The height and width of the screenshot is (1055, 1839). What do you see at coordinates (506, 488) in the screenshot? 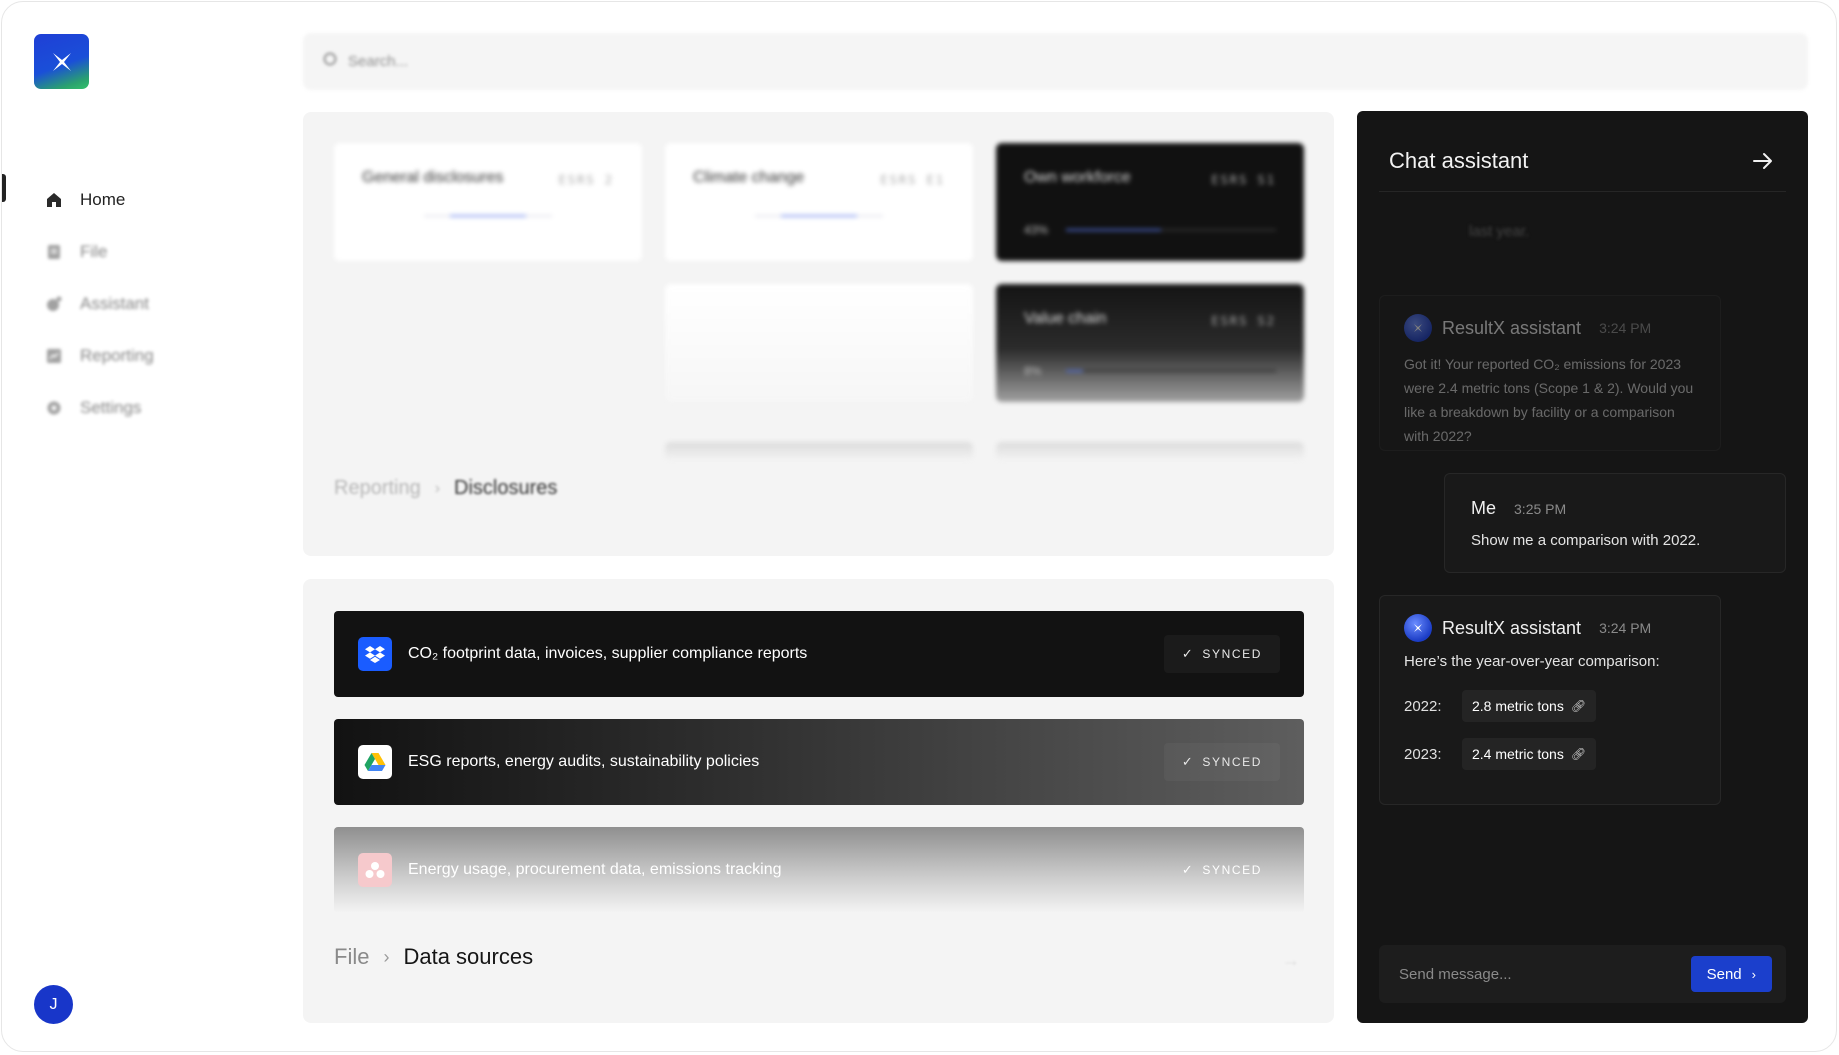
I see `breadcrumb-current: Disclosures` at bounding box center [506, 488].